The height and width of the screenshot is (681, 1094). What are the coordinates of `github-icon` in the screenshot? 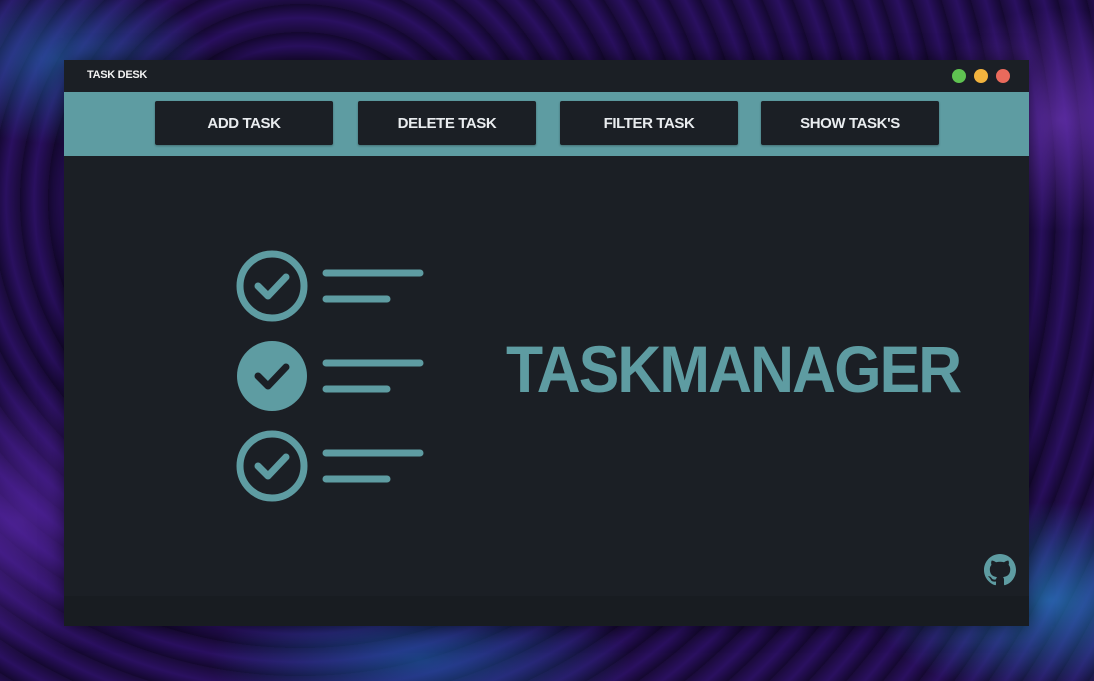 It's located at (1000, 570).